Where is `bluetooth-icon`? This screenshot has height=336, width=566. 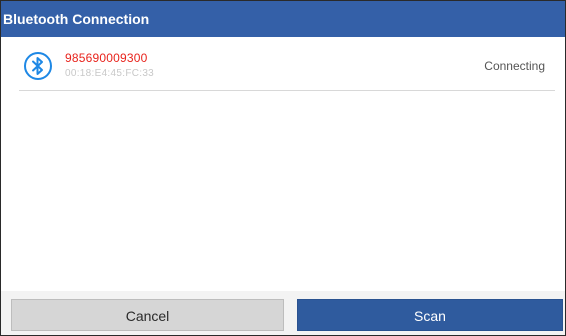 bluetooth-icon is located at coordinates (38, 66).